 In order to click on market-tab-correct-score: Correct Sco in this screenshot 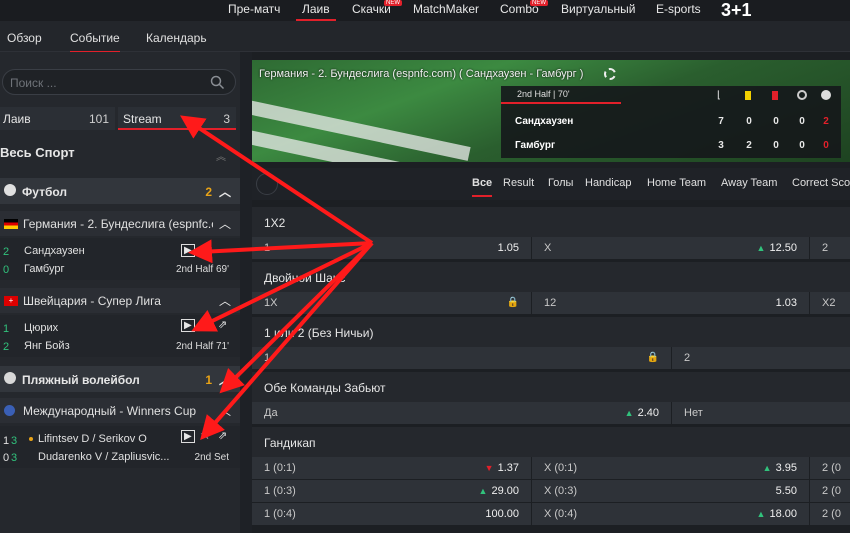, I will do `click(821, 183)`.